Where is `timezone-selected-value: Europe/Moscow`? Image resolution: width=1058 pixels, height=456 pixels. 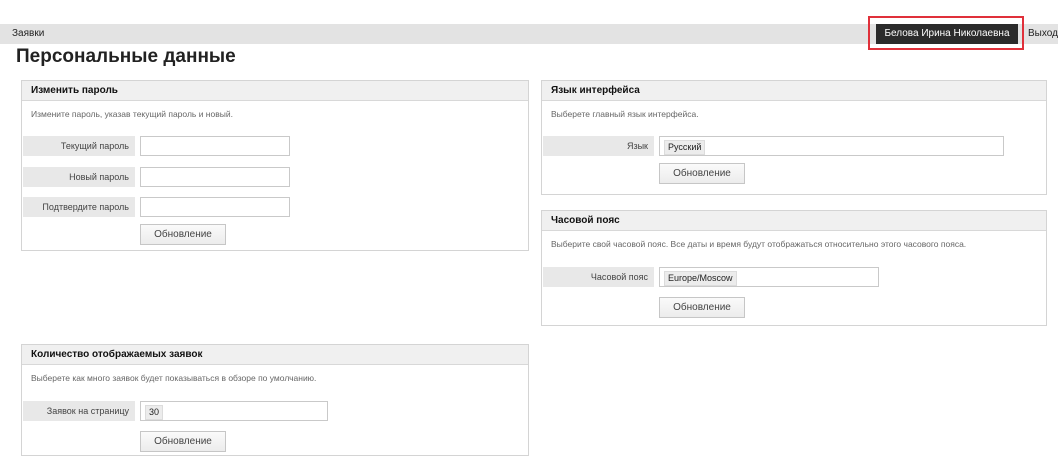
timezone-selected-value: Europe/Moscow is located at coordinates (700, 278).